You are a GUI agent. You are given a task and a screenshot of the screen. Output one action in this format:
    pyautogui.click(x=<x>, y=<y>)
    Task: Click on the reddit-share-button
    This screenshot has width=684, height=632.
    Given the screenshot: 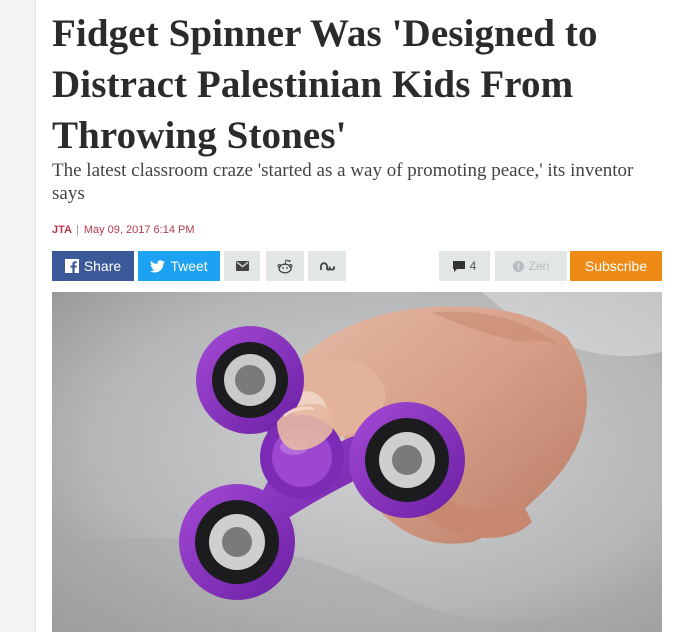 What is the action you would take?
    pyautogui.click(x=285, y=266)
    